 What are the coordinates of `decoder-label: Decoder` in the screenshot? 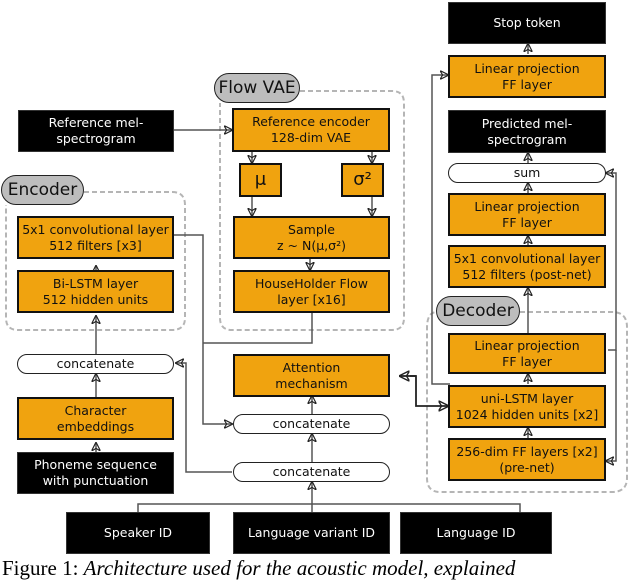 It's located at (478, 311).